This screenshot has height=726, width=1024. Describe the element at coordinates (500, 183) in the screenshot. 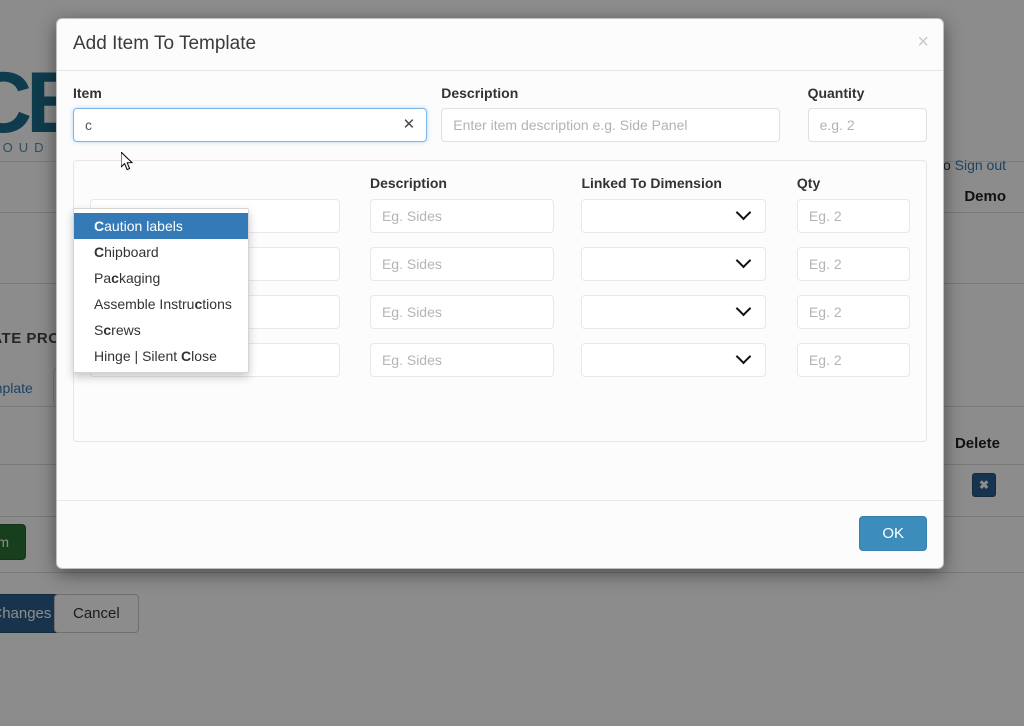

I see `panel-column-headers: Description Linked To Dimension Qty` at that location.